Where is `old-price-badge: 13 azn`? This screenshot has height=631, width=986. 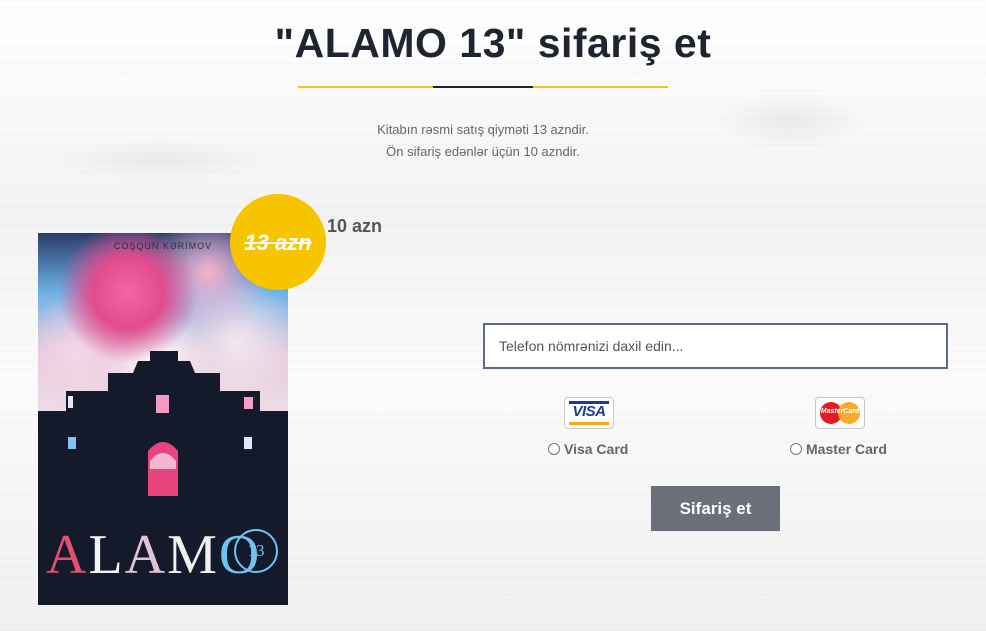
old-price-badge: 13 azn is located at coordinates (278, 242).